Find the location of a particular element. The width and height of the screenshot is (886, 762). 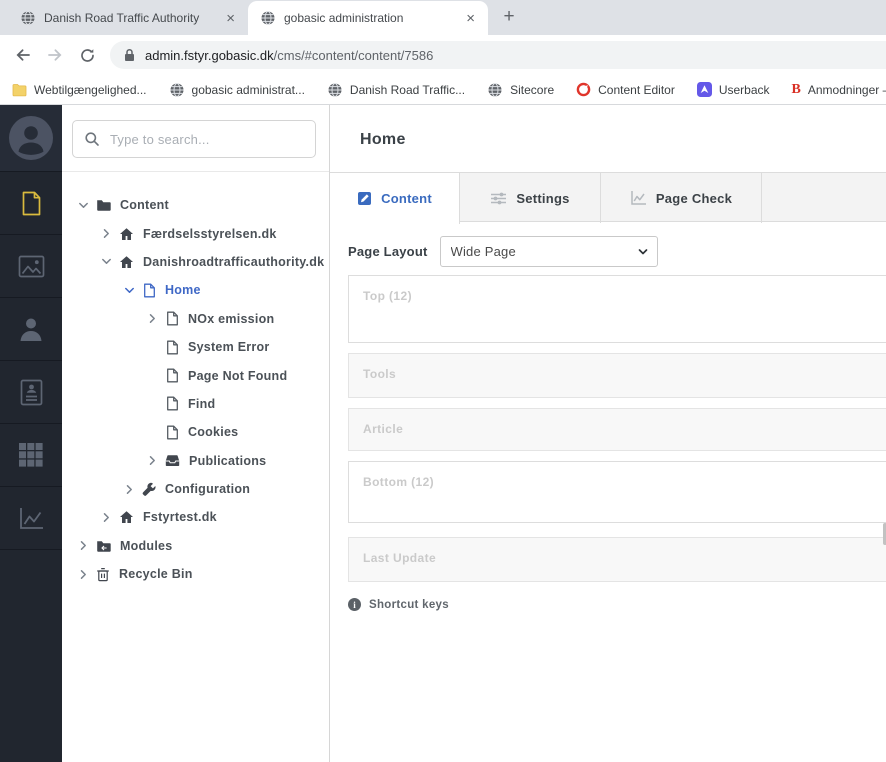

tab-settings: Settings is located at coordinates (530, 198).